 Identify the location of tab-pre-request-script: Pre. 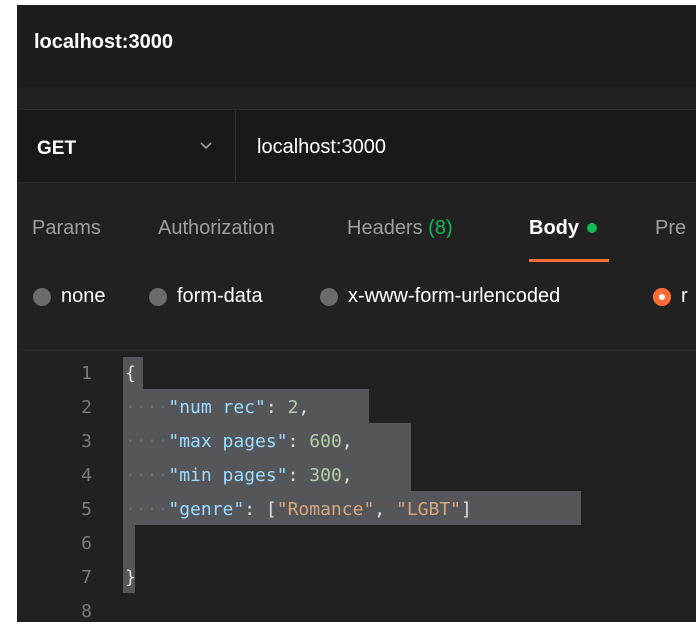
(670, 228).